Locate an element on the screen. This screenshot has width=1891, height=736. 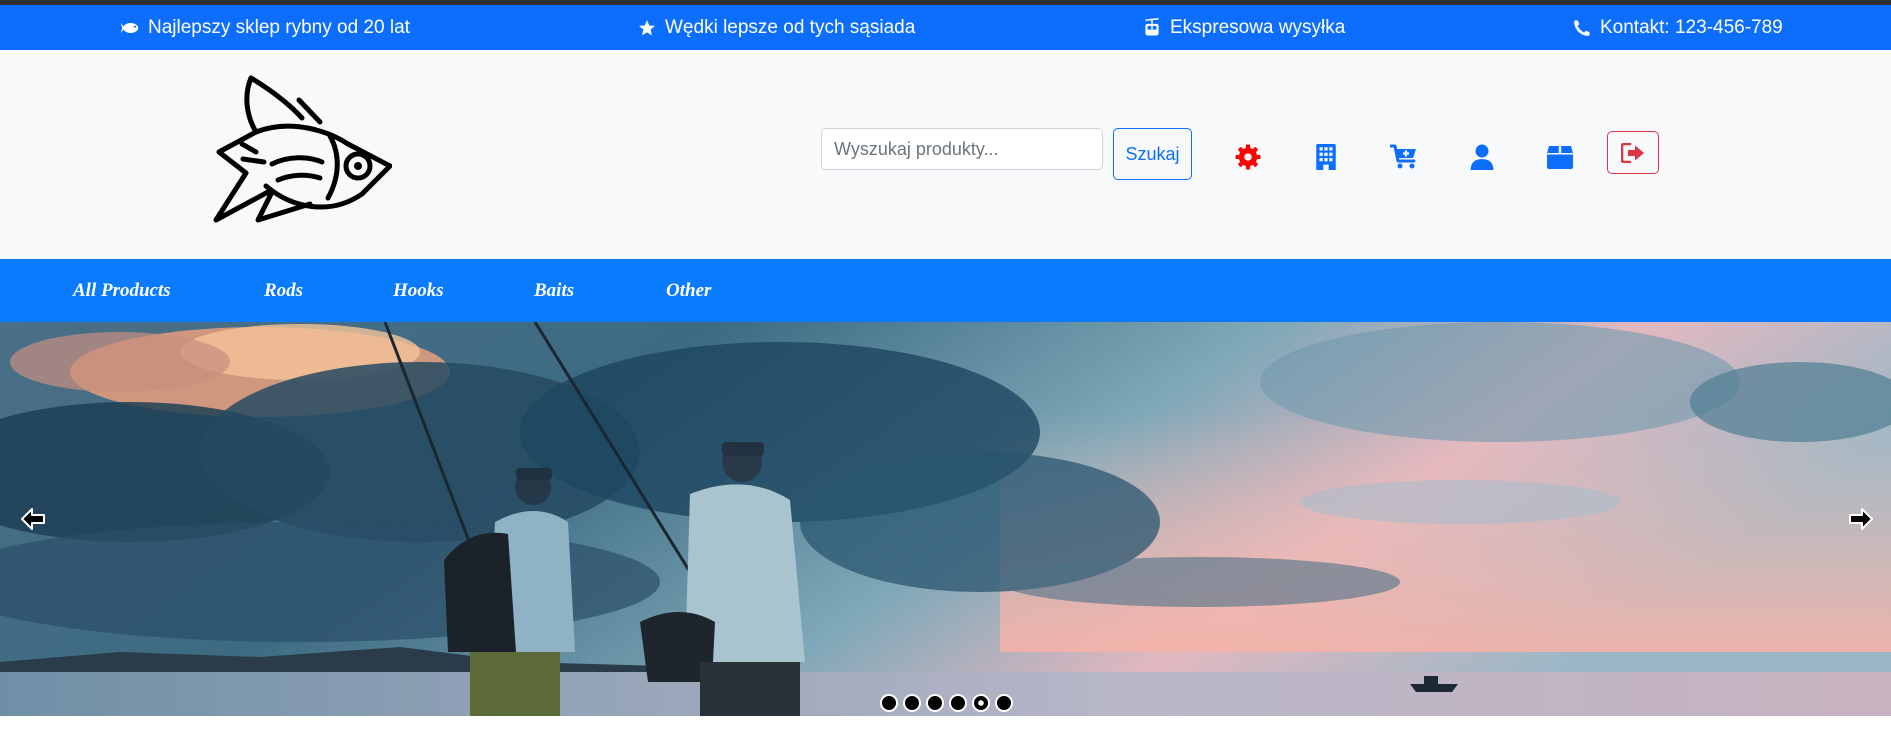
carousel-indicators is located at coordinates (946, 703).